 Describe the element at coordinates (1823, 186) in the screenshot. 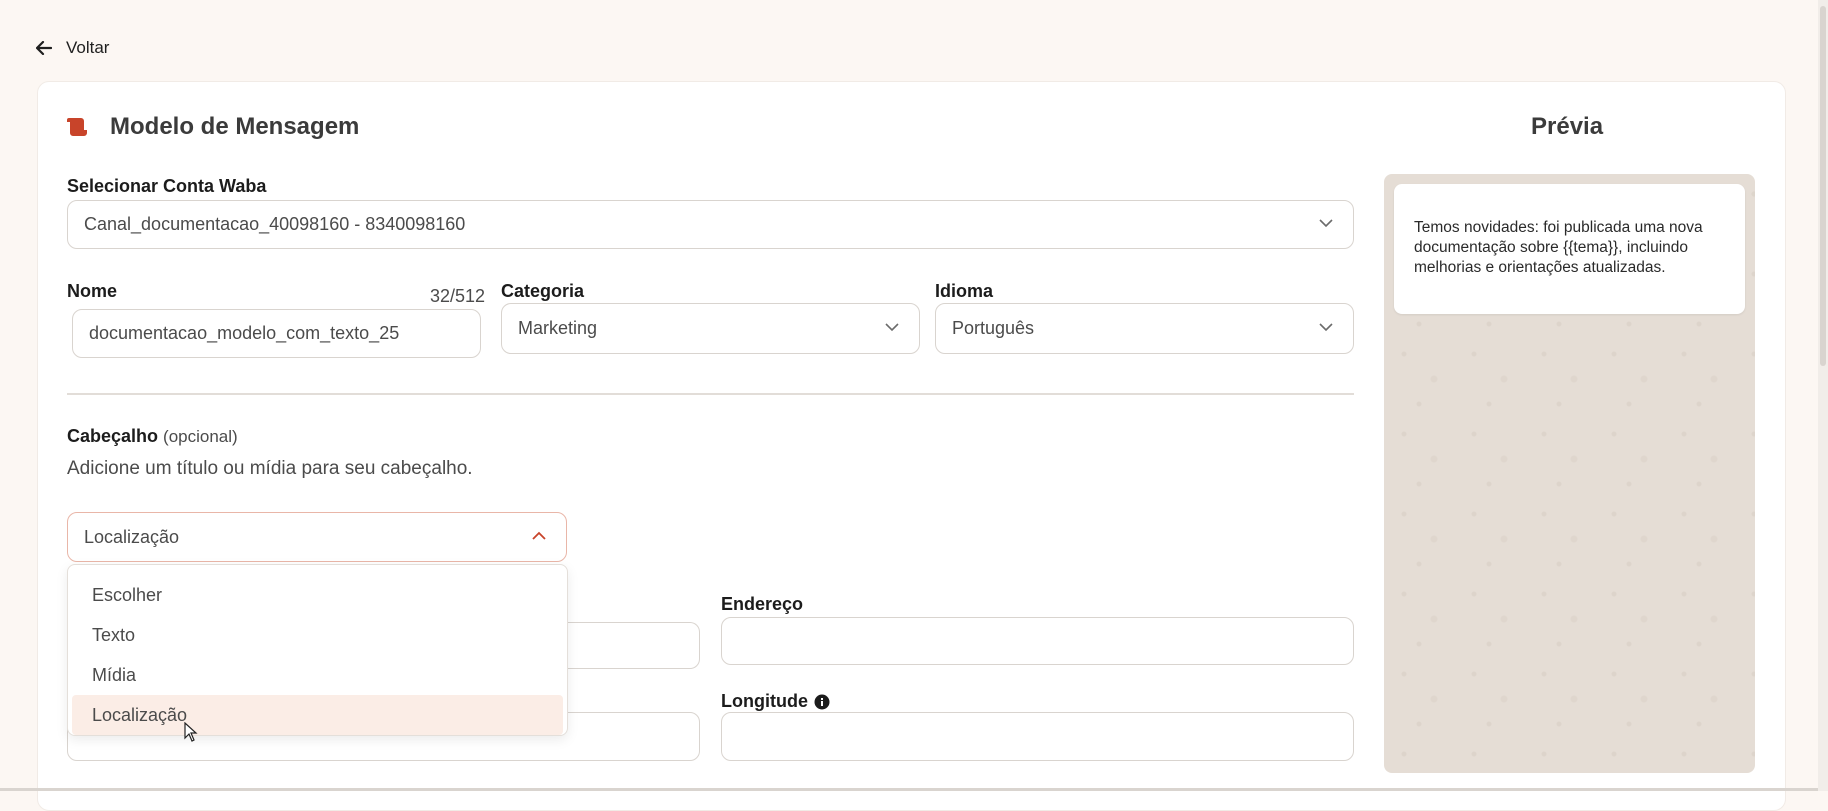

I see `scroll-thumb` at that location.